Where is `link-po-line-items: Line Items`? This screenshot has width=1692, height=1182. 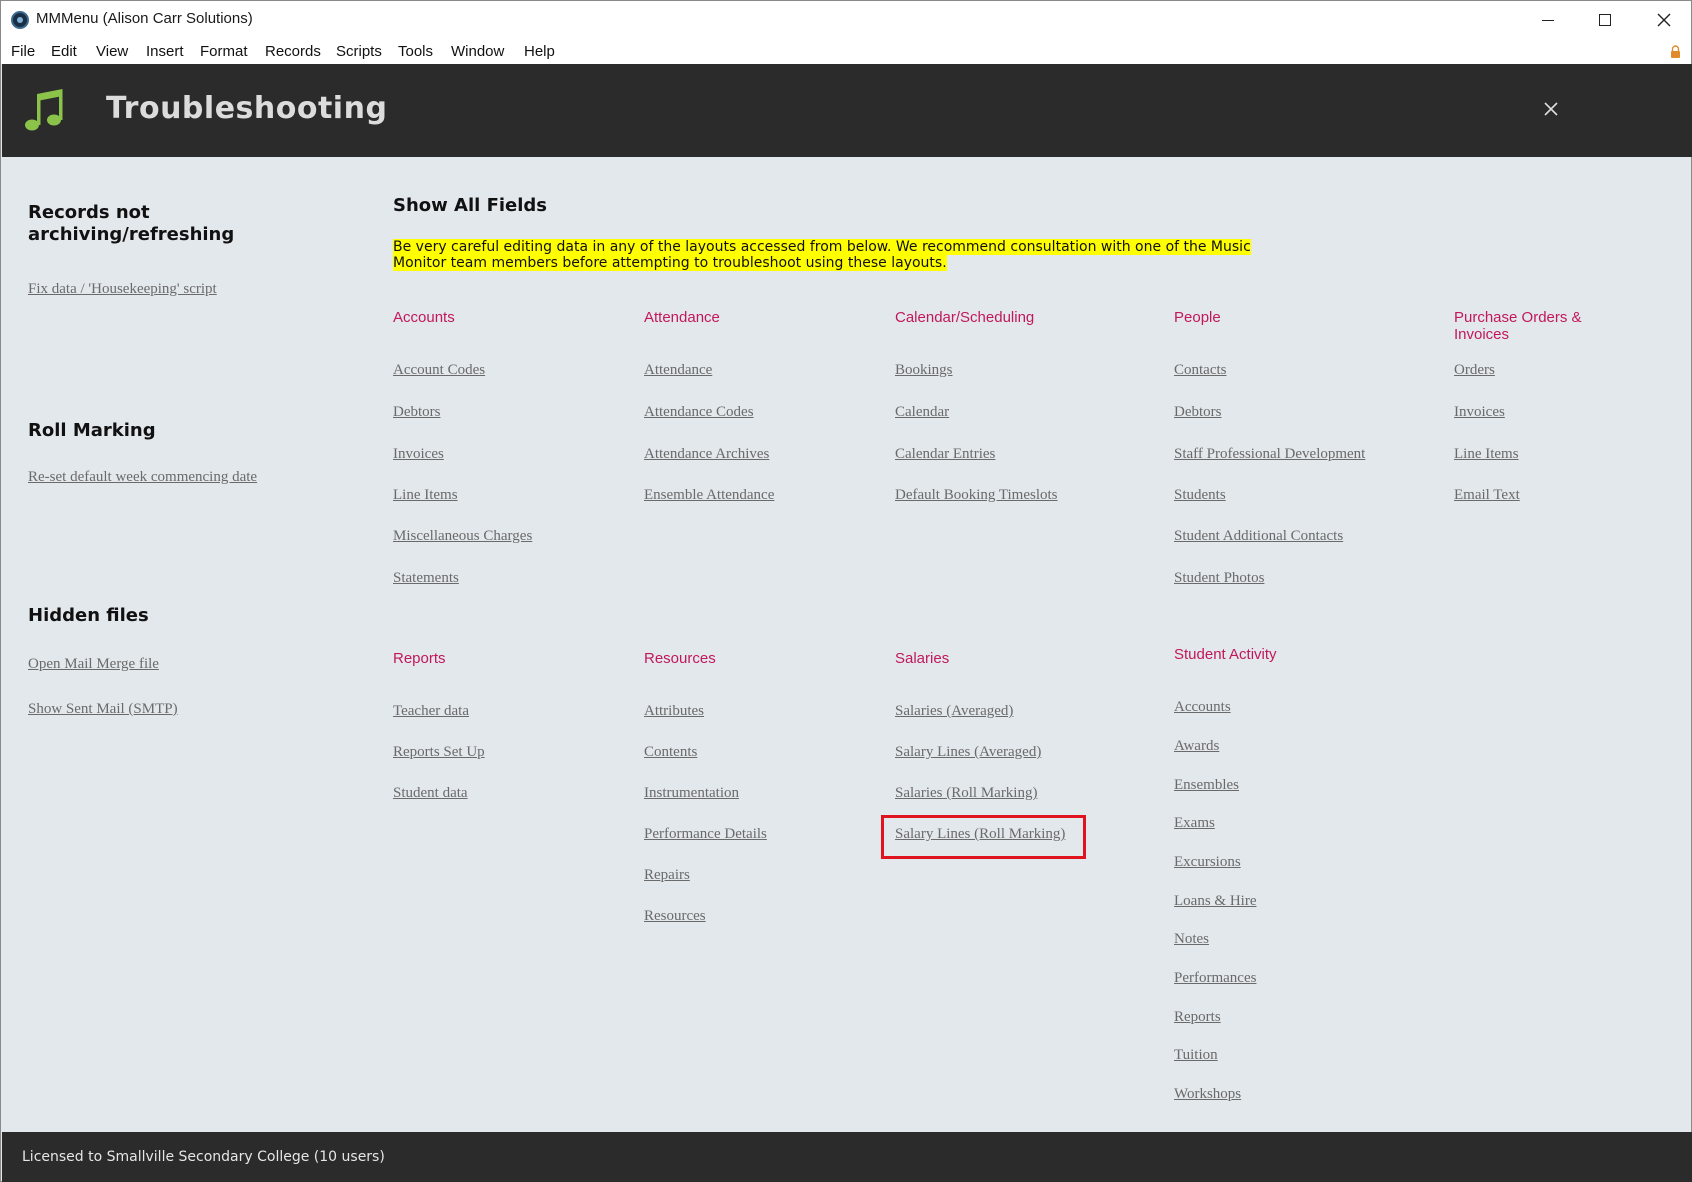
link-po-line-items: Line Items is located at coordinates (1486, 454).